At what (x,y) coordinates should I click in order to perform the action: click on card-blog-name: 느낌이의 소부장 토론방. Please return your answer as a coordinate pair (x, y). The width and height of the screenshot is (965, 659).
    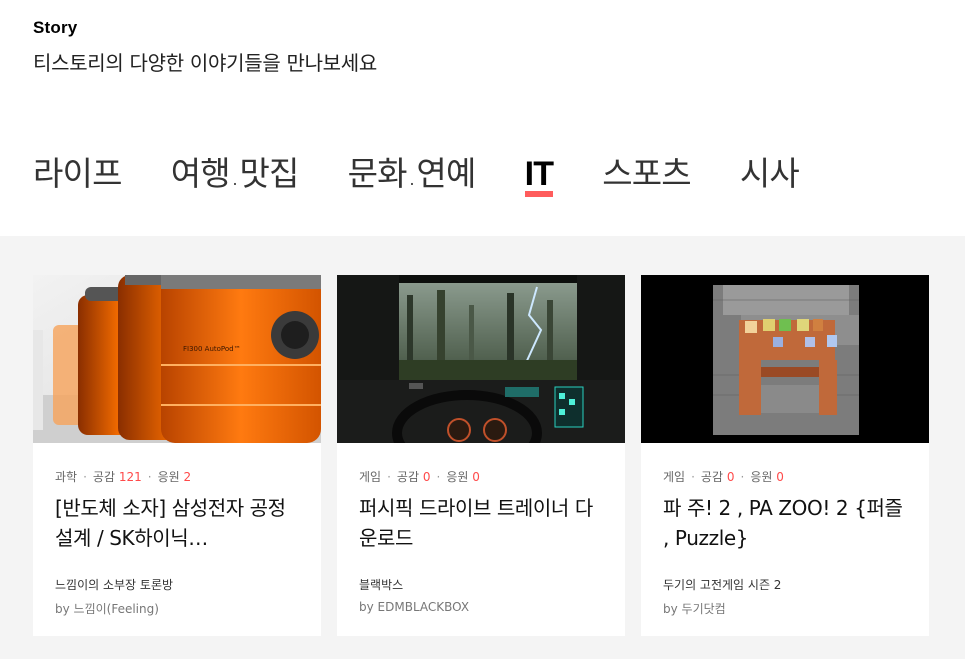
    Looking at the image, I should click on (114, 584).